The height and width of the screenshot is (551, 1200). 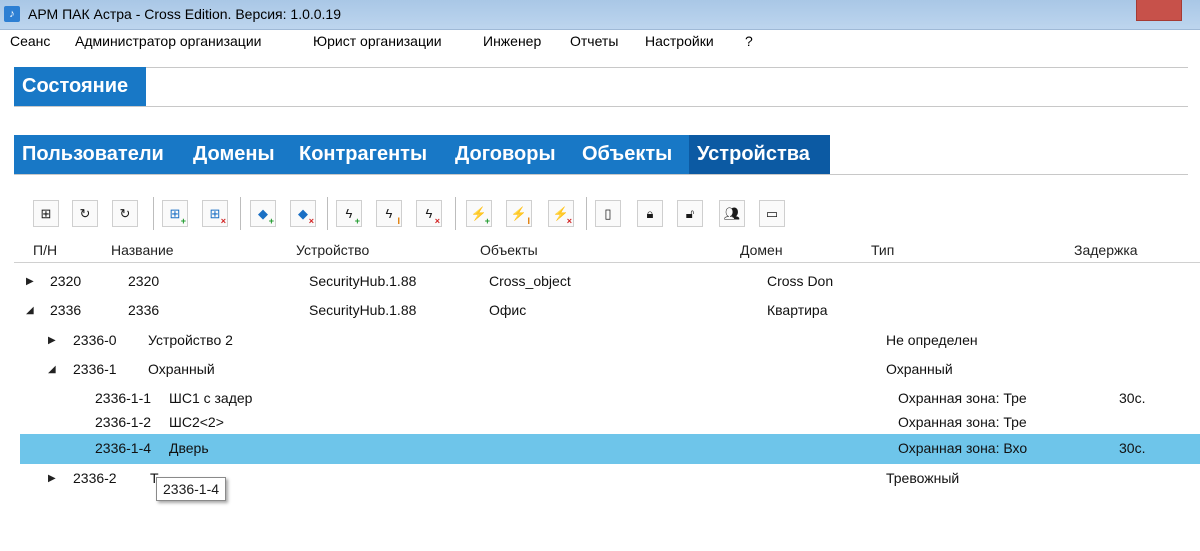 What do you see at coordinates (93, 154) in the screenshot?
I see `tab-users: Пользователи` at bounding box center [93, 154].